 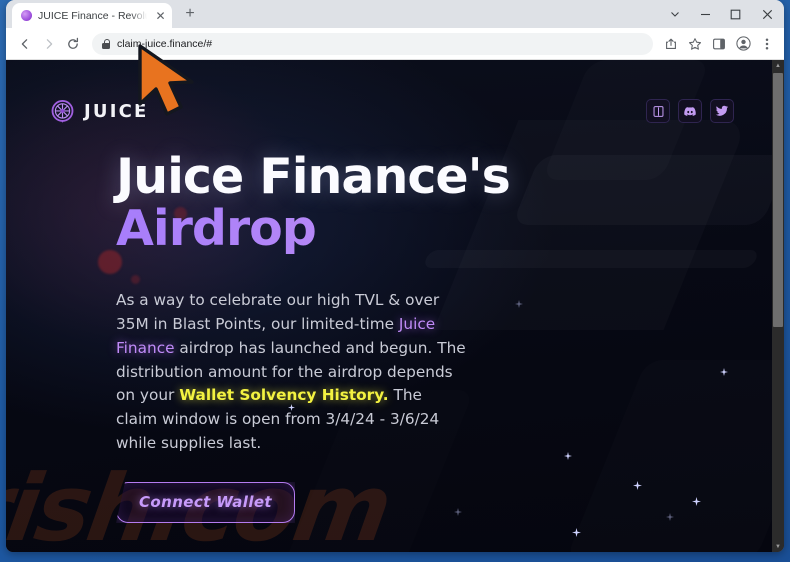 I want to click on profile-avatar-icon, so click(x=743, y=44).